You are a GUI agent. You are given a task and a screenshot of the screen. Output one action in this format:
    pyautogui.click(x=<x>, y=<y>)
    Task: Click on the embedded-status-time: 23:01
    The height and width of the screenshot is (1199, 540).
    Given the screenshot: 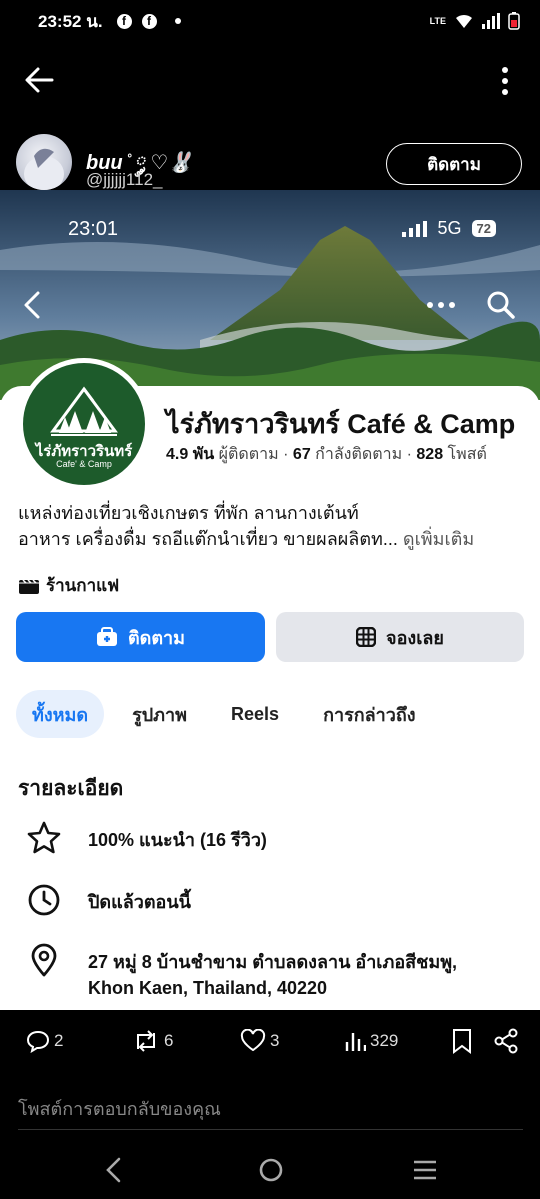 What is the action you would take?
    pyautogui.click(x=93, y=229)
    